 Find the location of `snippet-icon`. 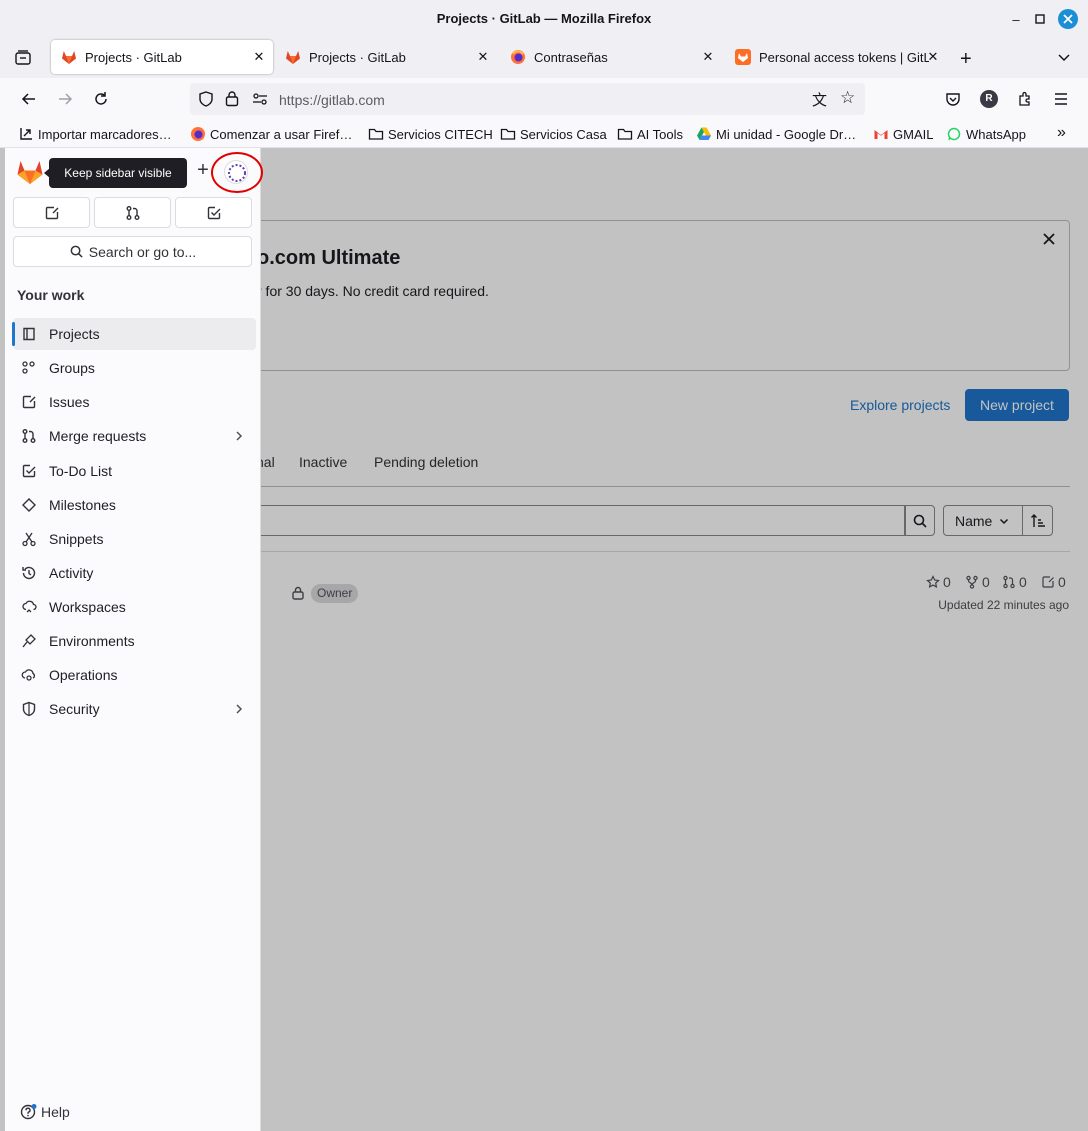

snippet-icon is located at coordinates (29, 539).